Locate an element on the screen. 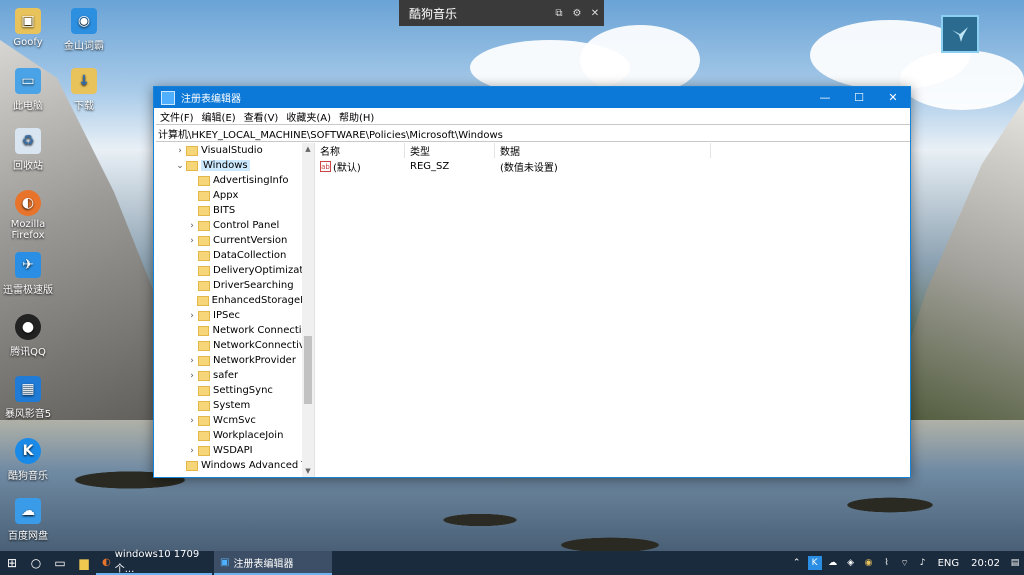 The height and width of the screenshot is (575, 1024). volume-icon: ♪ is located at coordinates (923, 563).